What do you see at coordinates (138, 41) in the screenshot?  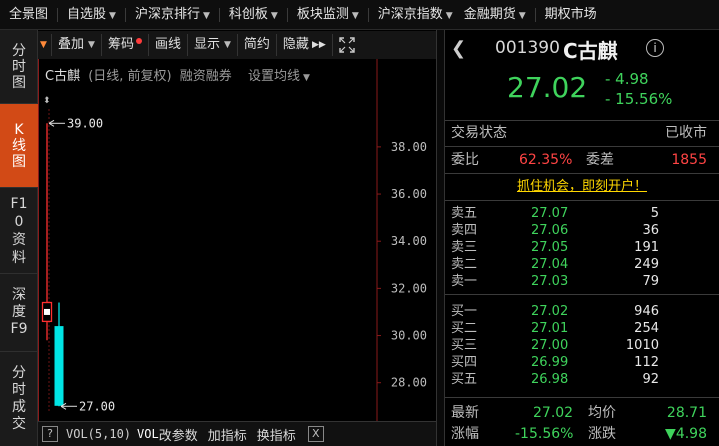 I see `notification-dot-icon` at bounding box center [138, 41].